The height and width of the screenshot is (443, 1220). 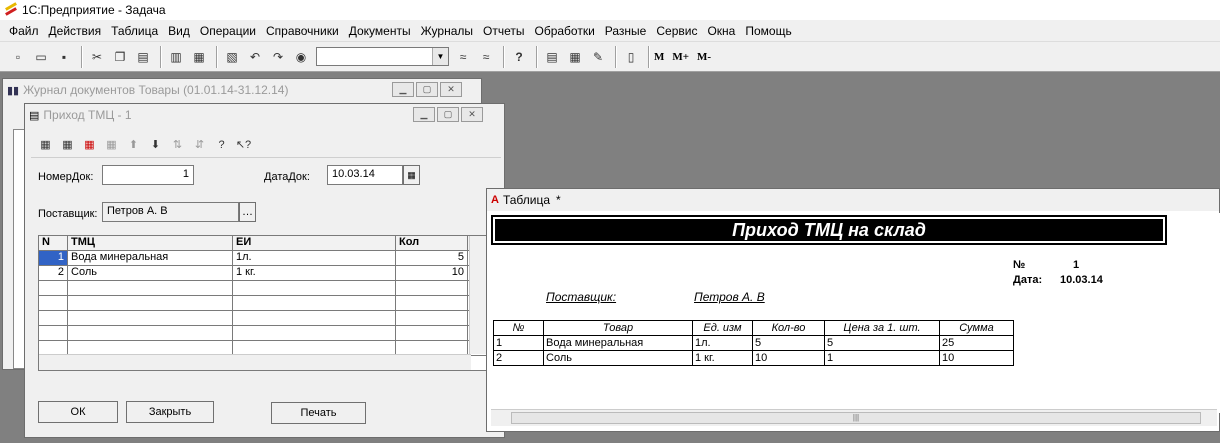 I want to click on menu-misc: Разные, so click(x=626, y=31).